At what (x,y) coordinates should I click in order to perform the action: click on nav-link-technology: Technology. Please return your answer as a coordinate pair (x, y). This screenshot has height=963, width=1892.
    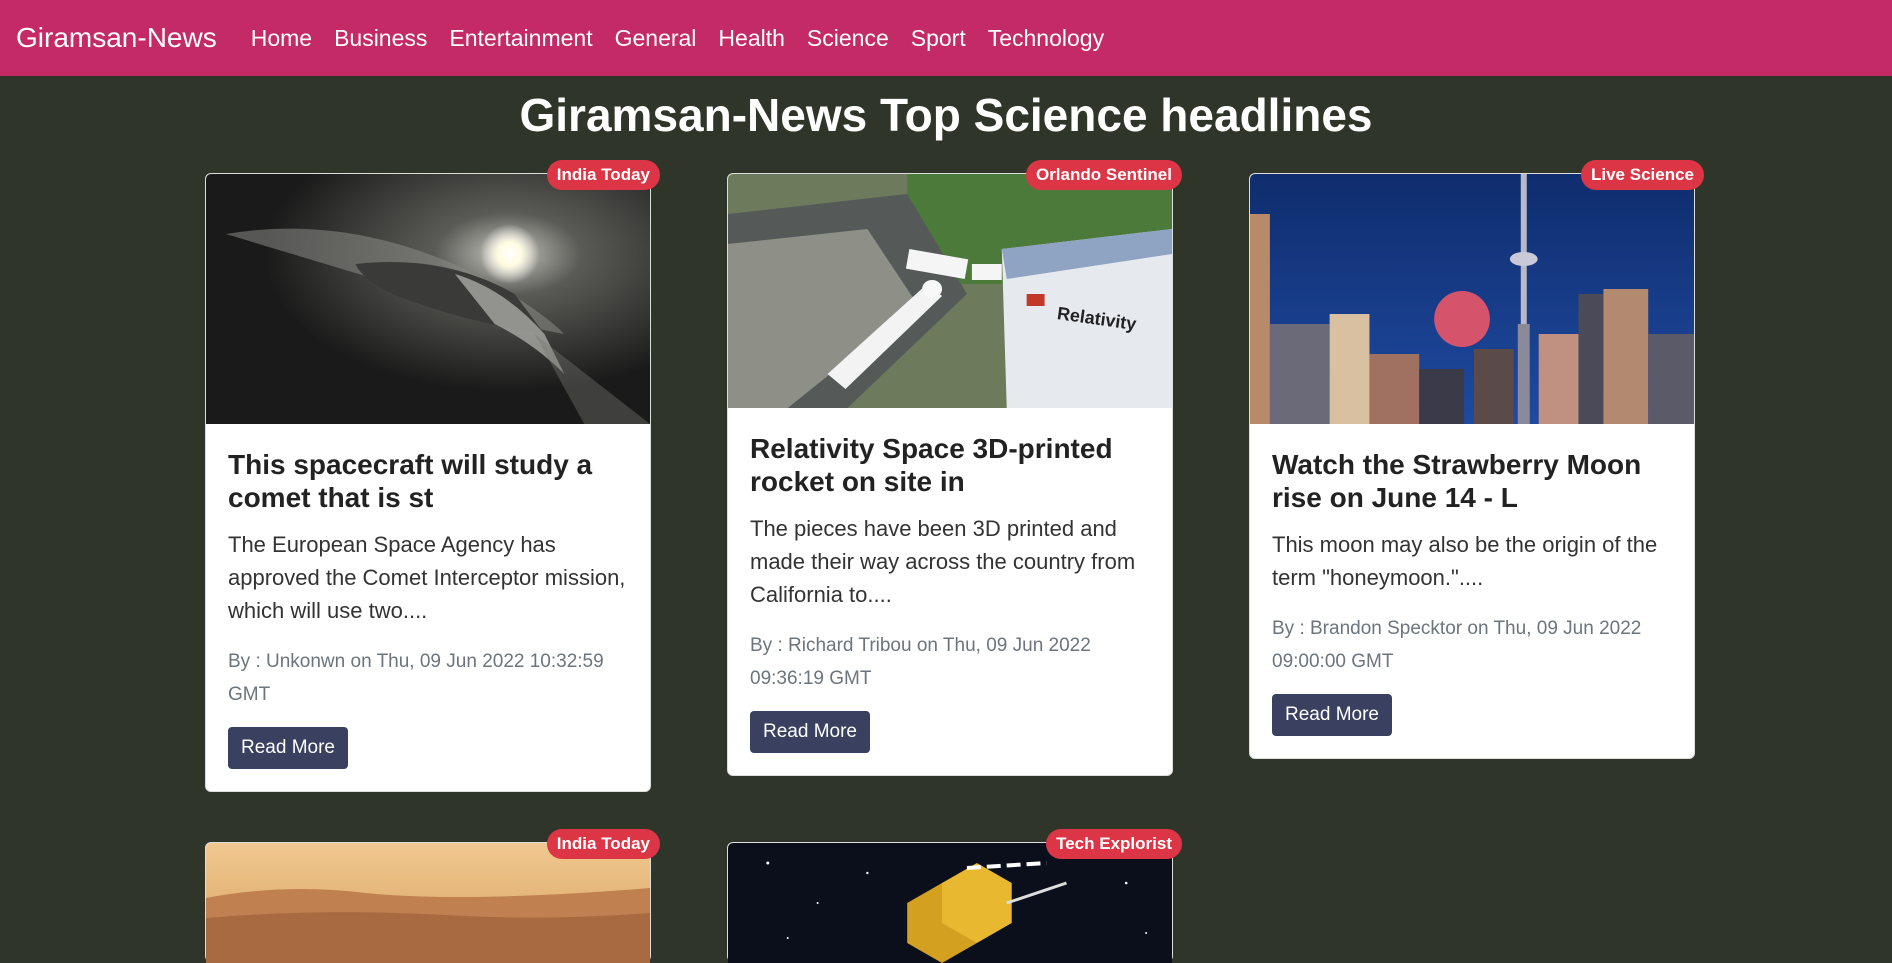
    Looking at the image, I should click on (1046, 38).